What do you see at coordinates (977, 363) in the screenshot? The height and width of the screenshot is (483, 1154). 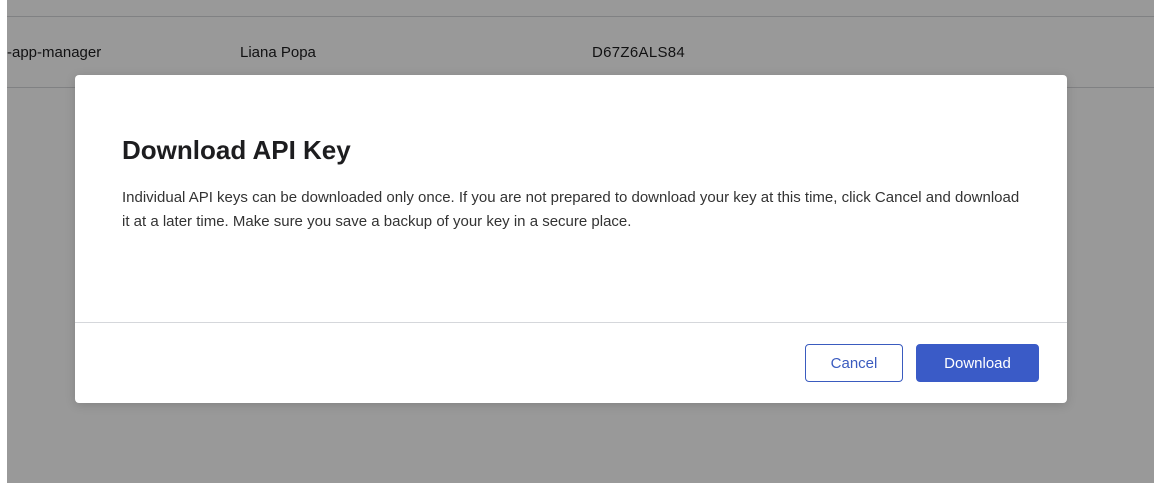 I see `download-button: Download` at bounding box center [977, 363].